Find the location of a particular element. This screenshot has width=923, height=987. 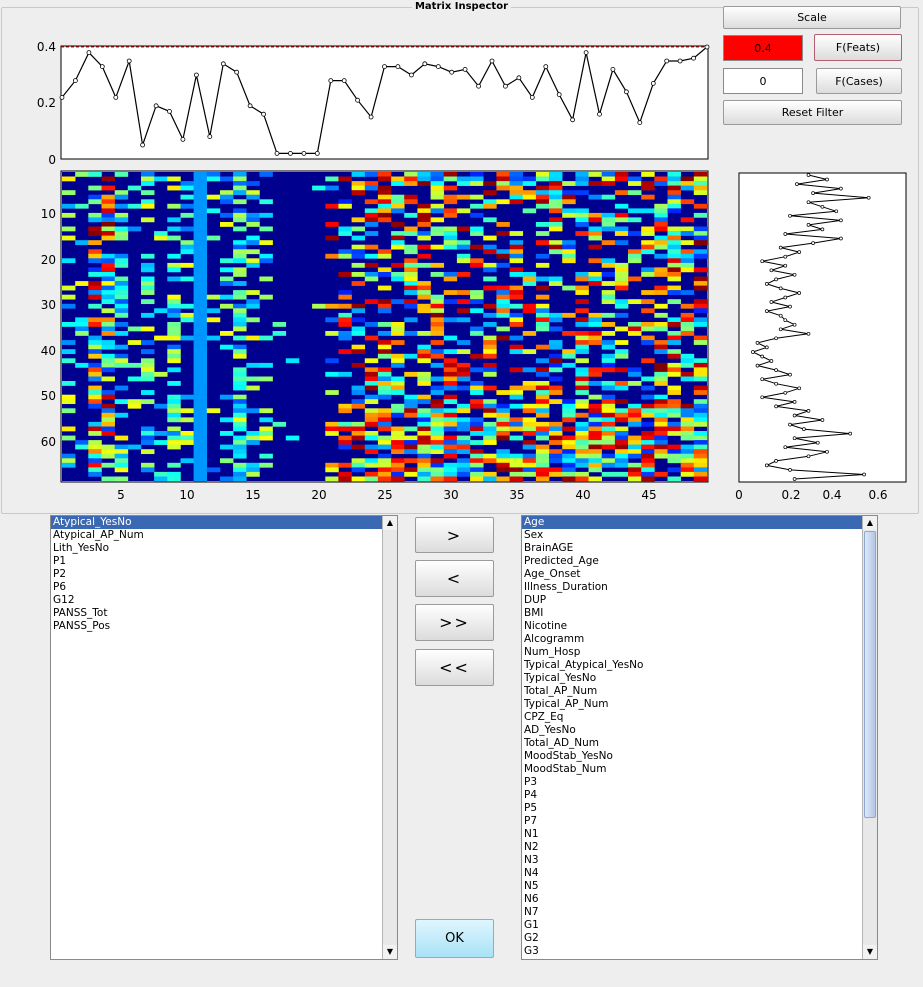

selected-variable-item: Illness_Duration is located at coordinates (699, 587).